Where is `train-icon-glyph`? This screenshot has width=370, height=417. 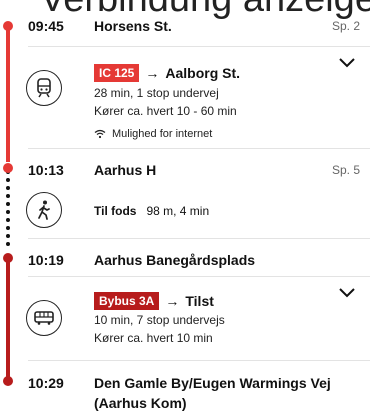 train-icon-glyph is located at coordinates (44, 88).